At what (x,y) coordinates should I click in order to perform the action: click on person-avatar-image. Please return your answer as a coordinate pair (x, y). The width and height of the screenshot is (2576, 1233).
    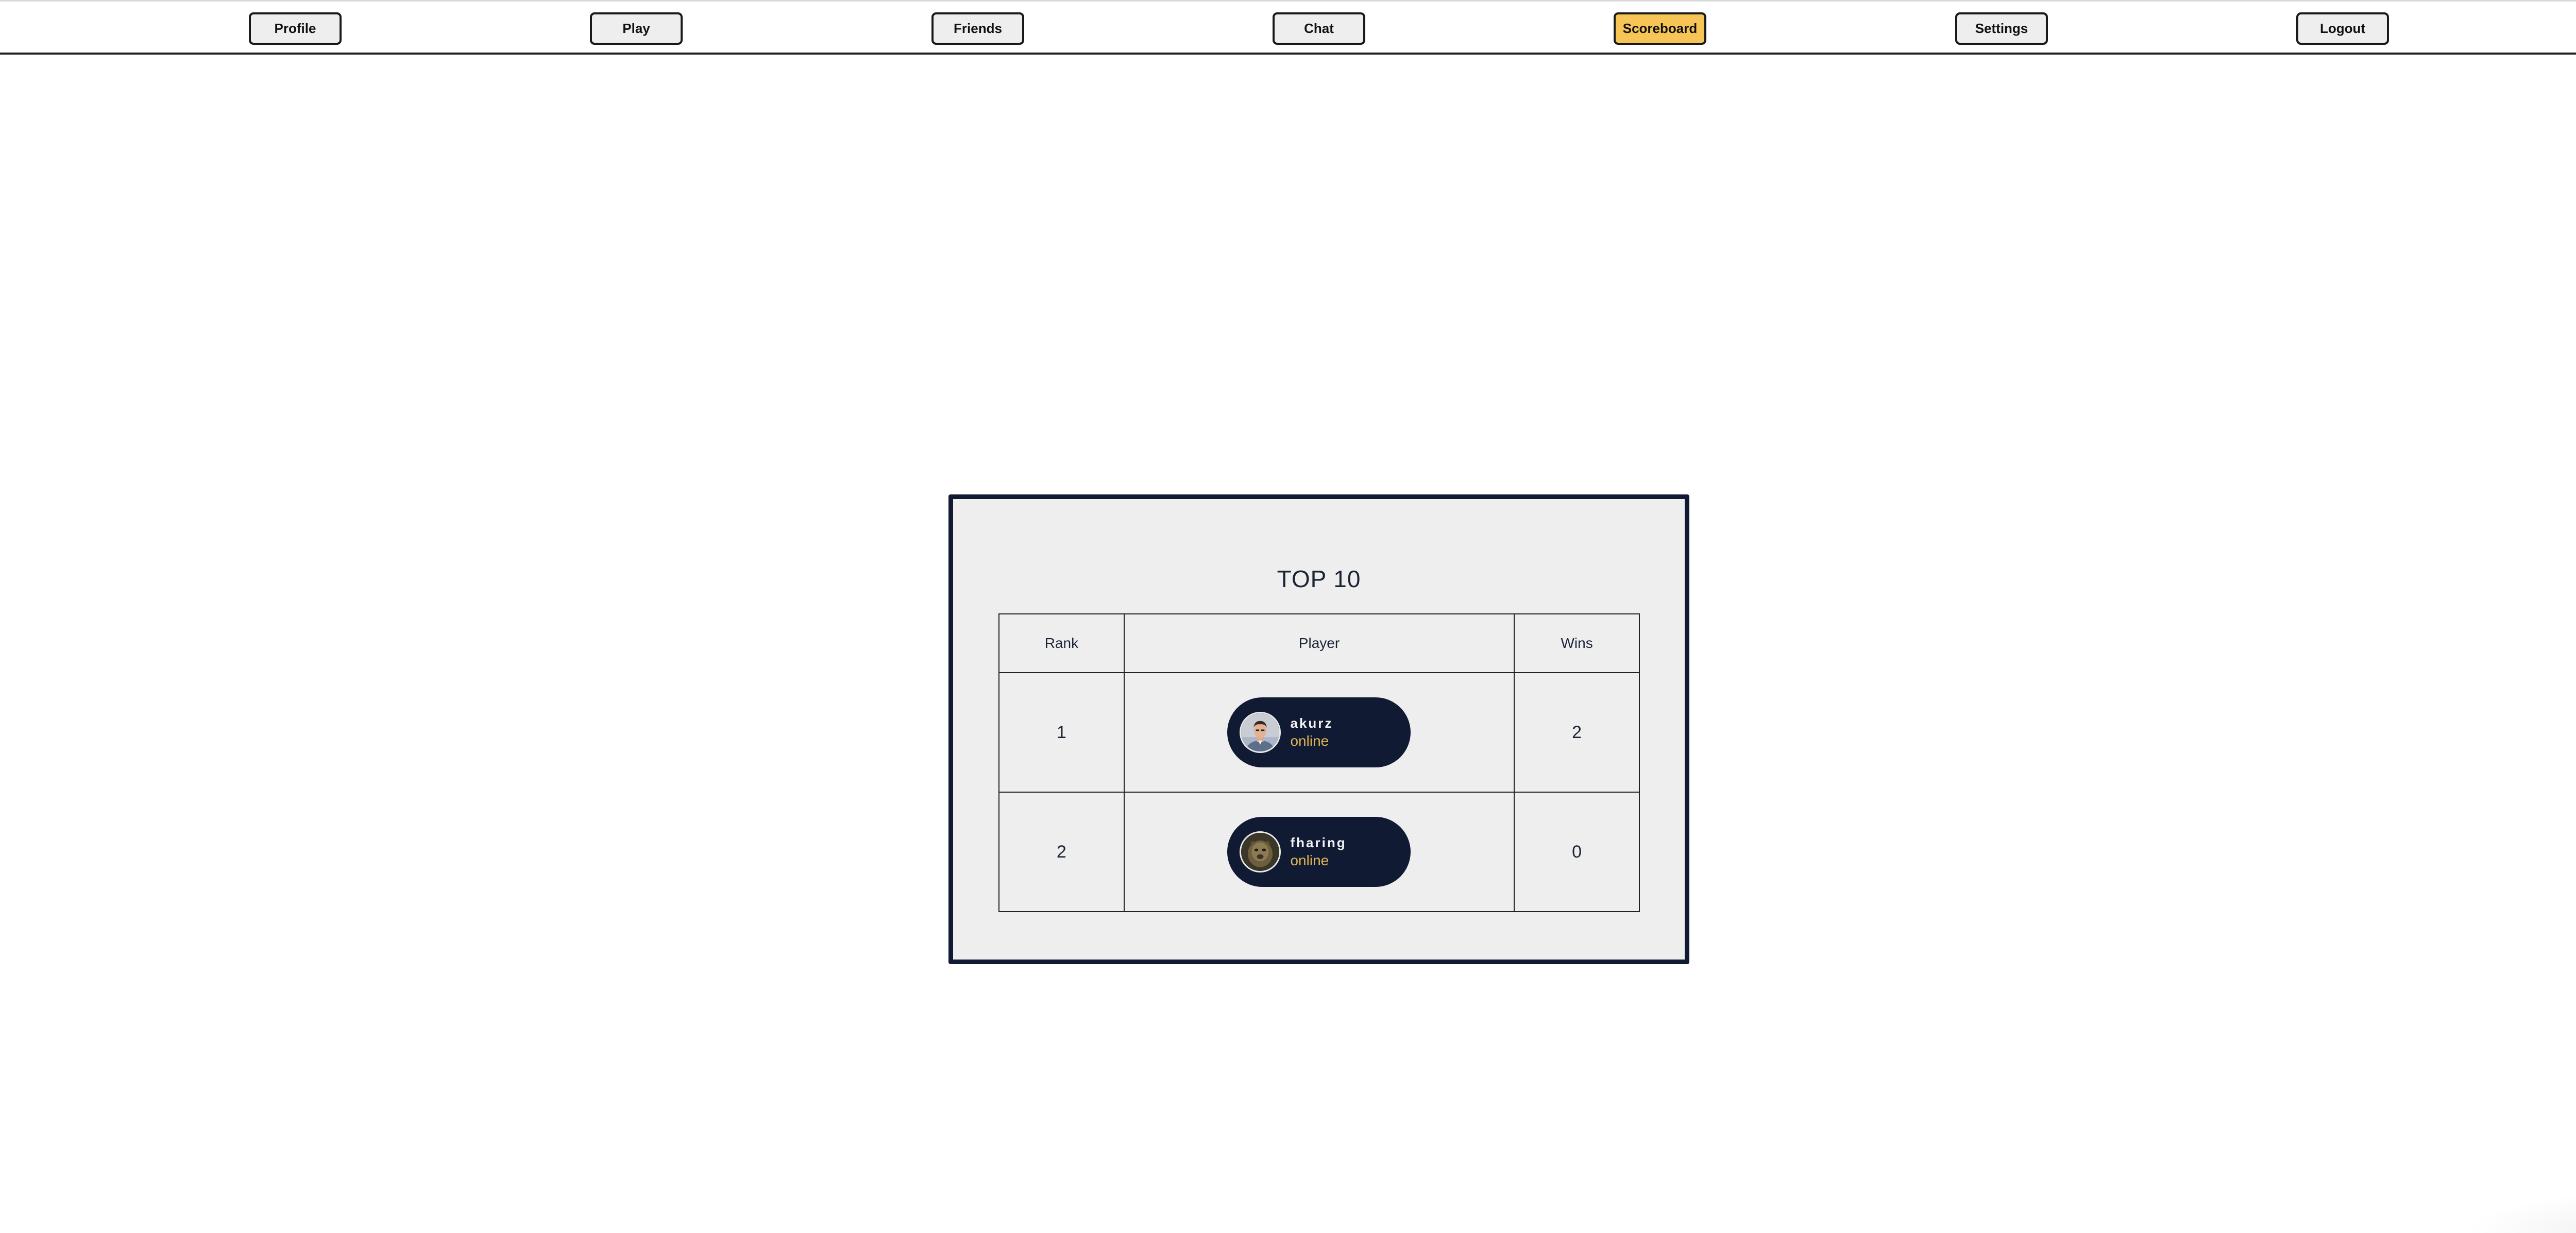
    Looking at the image, I should click on (1261, 732).